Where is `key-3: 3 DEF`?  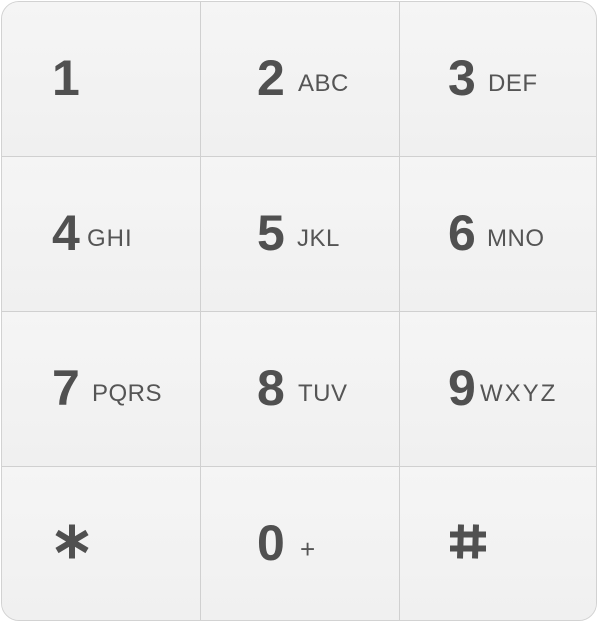
key-3: 3 DEF is located at coordinates (498, 79).